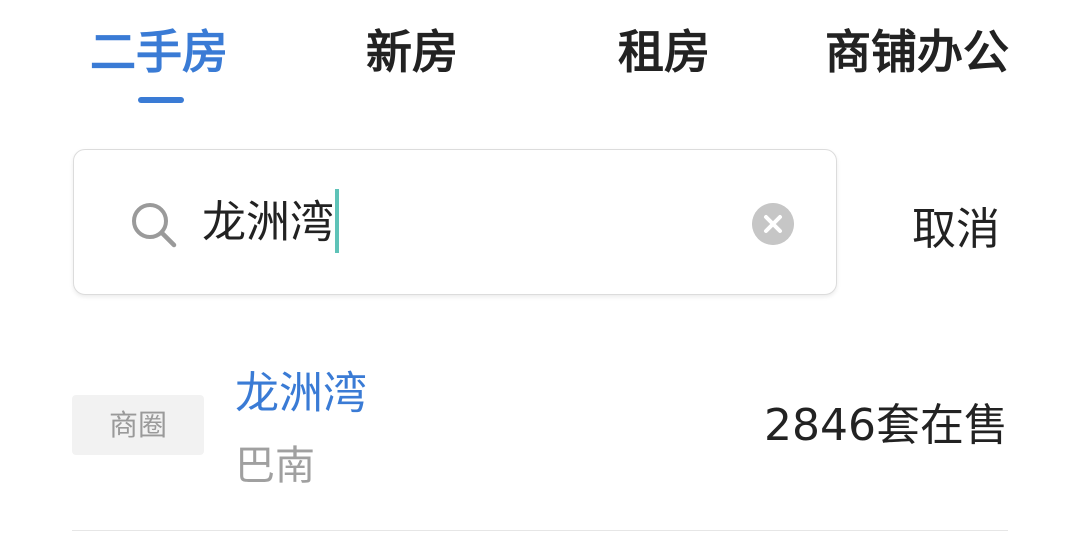 This screenshot has width=1080, height=550. I want to click on active-tab-indicator, so click(161, 100).